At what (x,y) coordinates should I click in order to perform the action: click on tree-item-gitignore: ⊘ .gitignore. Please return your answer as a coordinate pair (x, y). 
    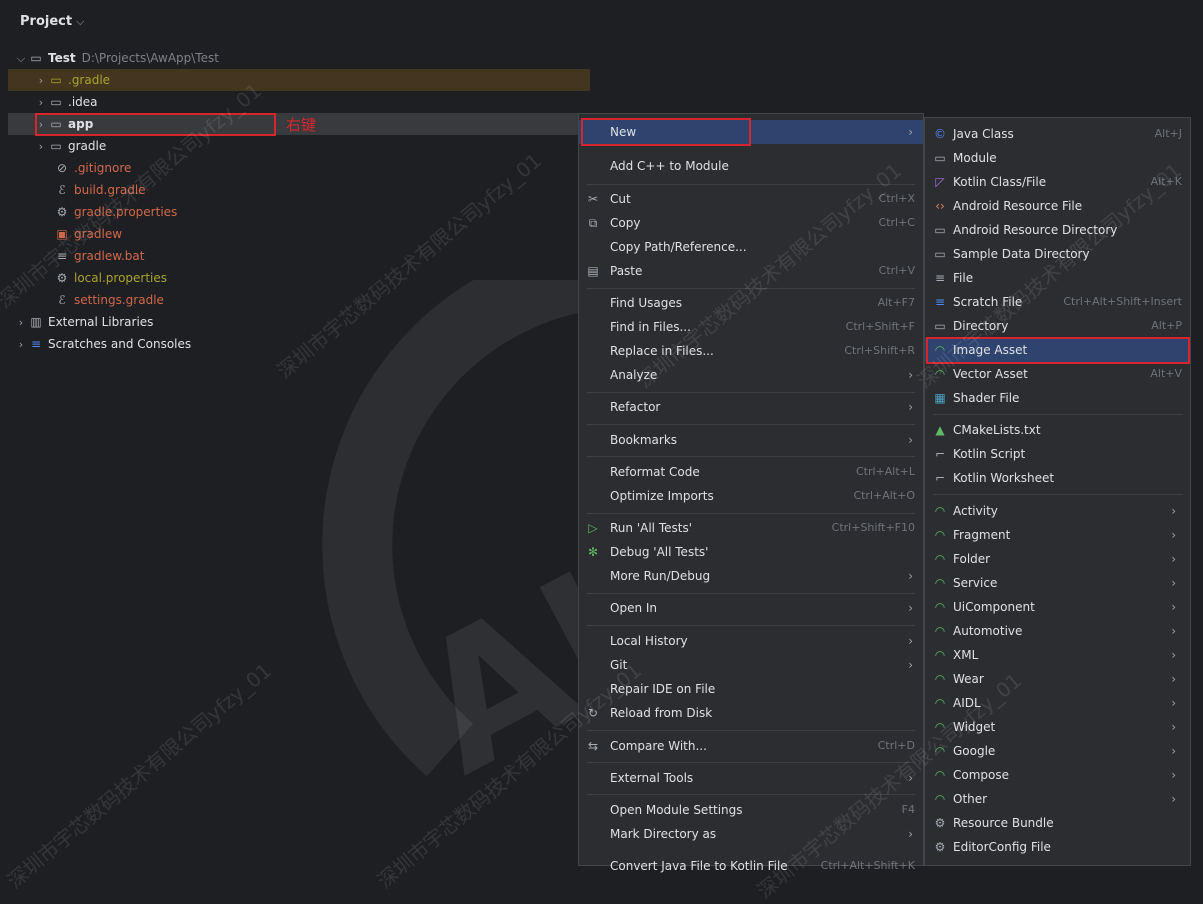
    Looking at the image, I should click on (69, 168).